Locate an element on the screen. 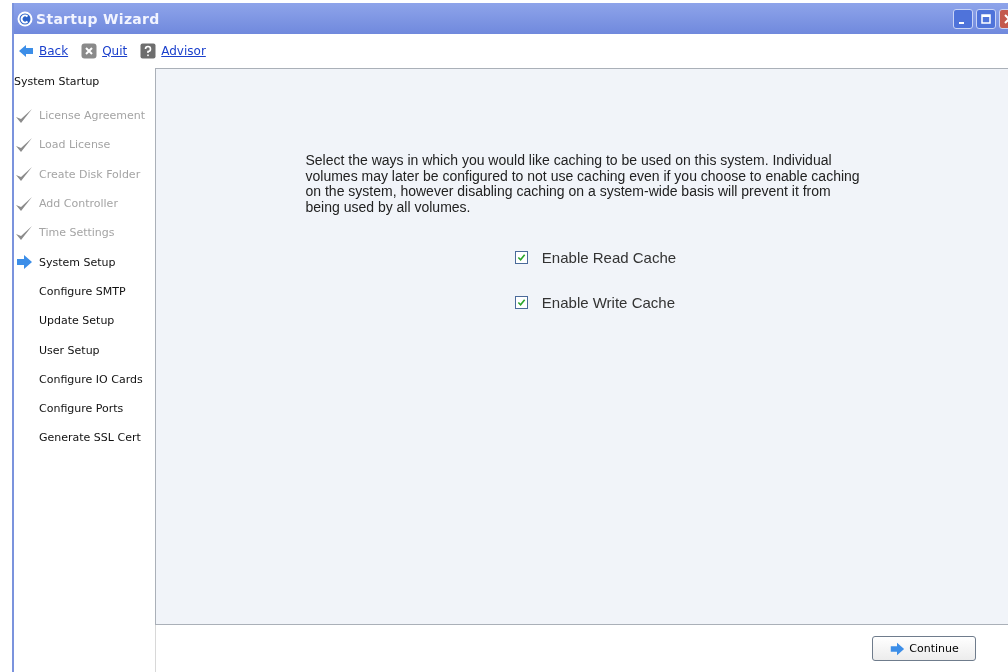  app-logo-icon is located at coordinates (25, 18).